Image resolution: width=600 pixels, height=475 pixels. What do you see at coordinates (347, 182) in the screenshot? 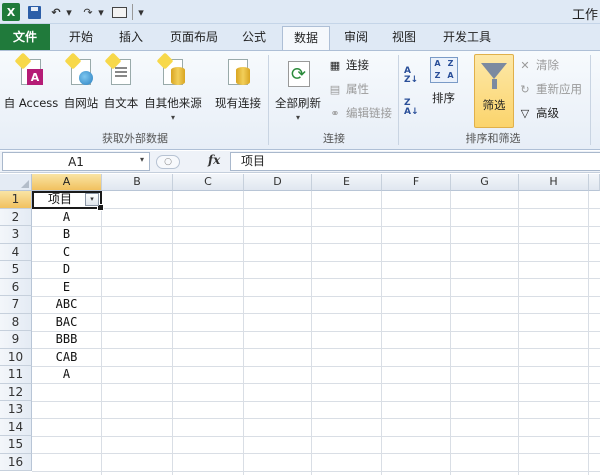
I see `column-header-e: E` at bounding box center [347, 182].